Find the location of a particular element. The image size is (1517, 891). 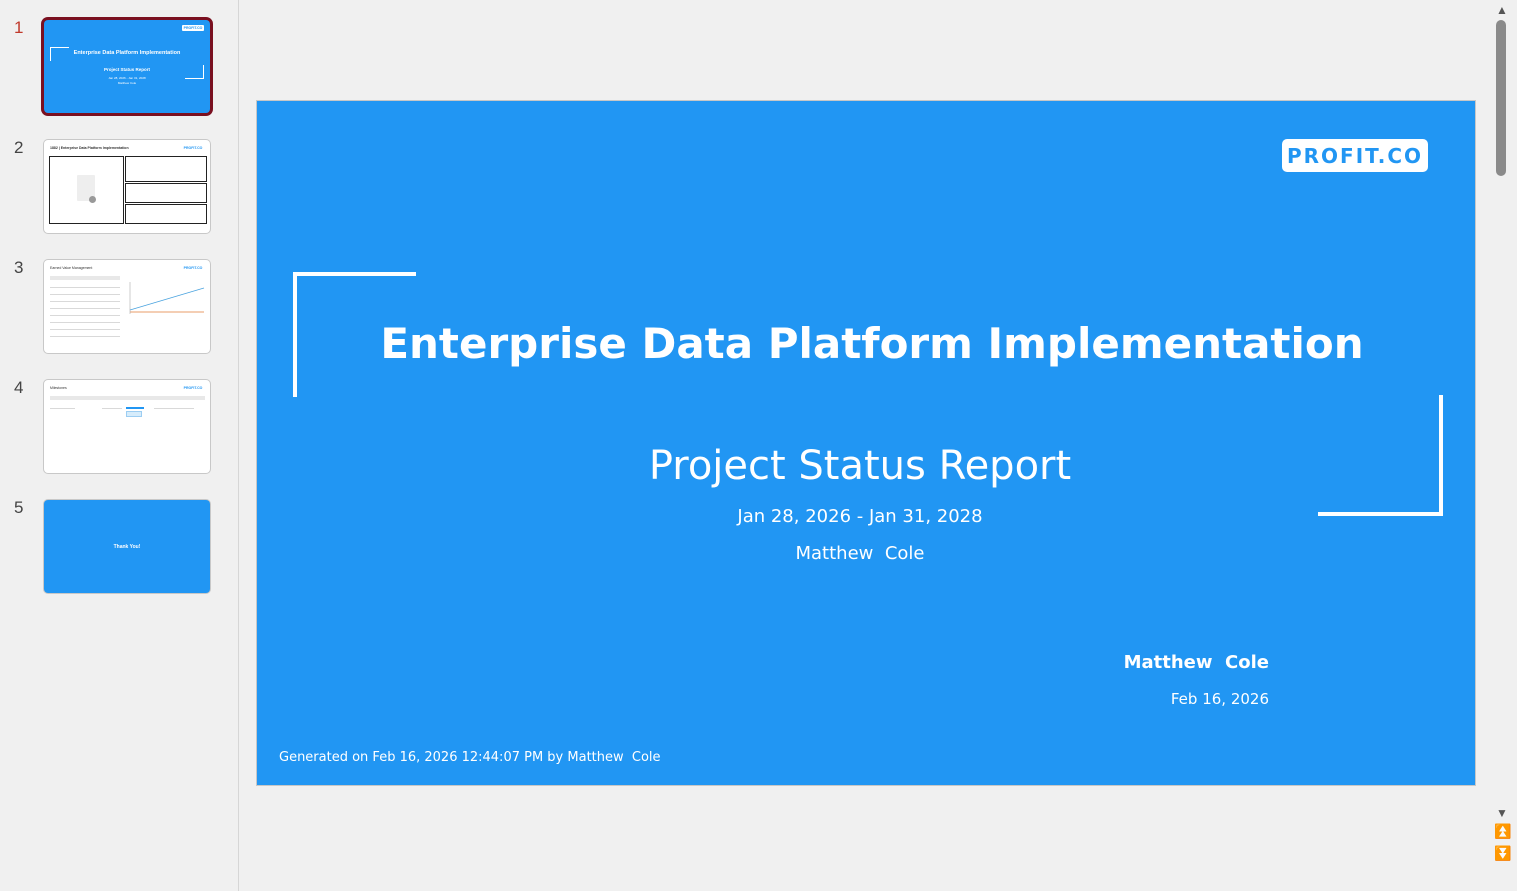

thumbnail-row-5: 5 Thank You! is located at coordinates (119, 549).